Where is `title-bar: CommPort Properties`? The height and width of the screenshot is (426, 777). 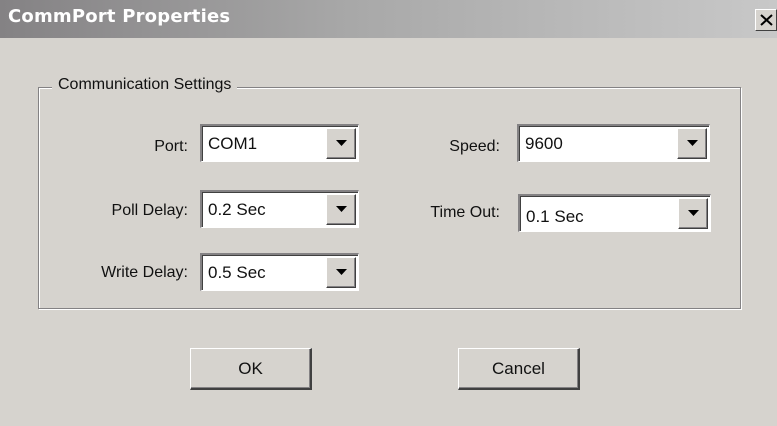
title-bar: CommPort Properties is located at coordinates (388, 19).